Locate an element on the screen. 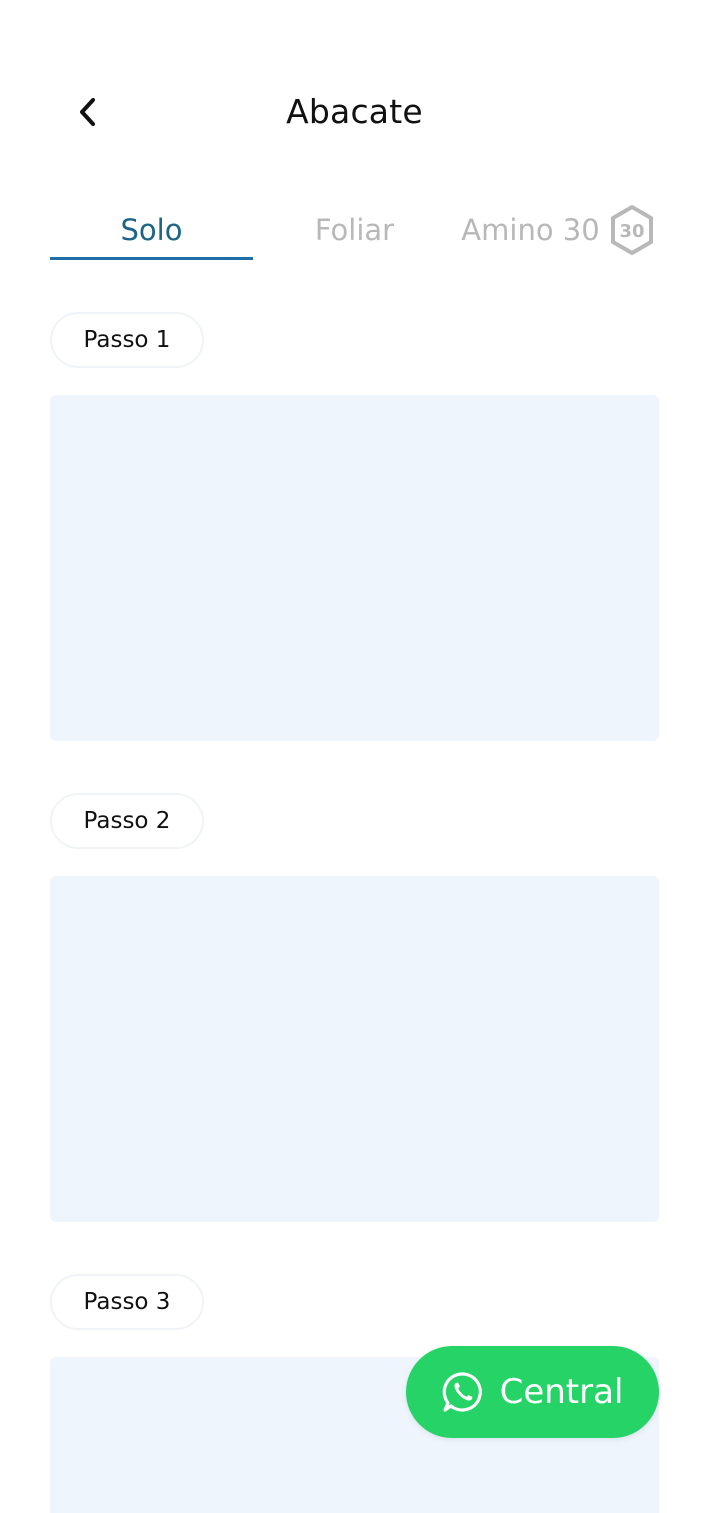 The width and height of the screenshot is (709, 1513). step-2-pill: Passo 2 is located at coordinates (127, 821).